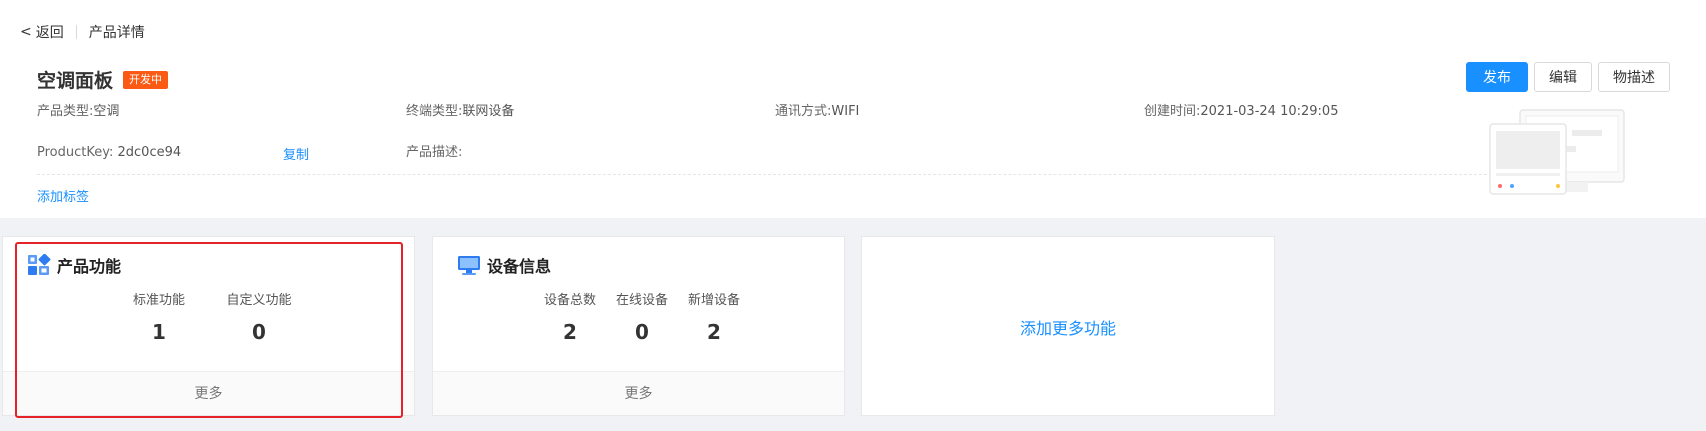 The width and height of the screenshot is (1706, 431). Describe the element at coordinates (570, 316) in the screenshot. I see `stat-total-devices: 设备总数 2` at that location.